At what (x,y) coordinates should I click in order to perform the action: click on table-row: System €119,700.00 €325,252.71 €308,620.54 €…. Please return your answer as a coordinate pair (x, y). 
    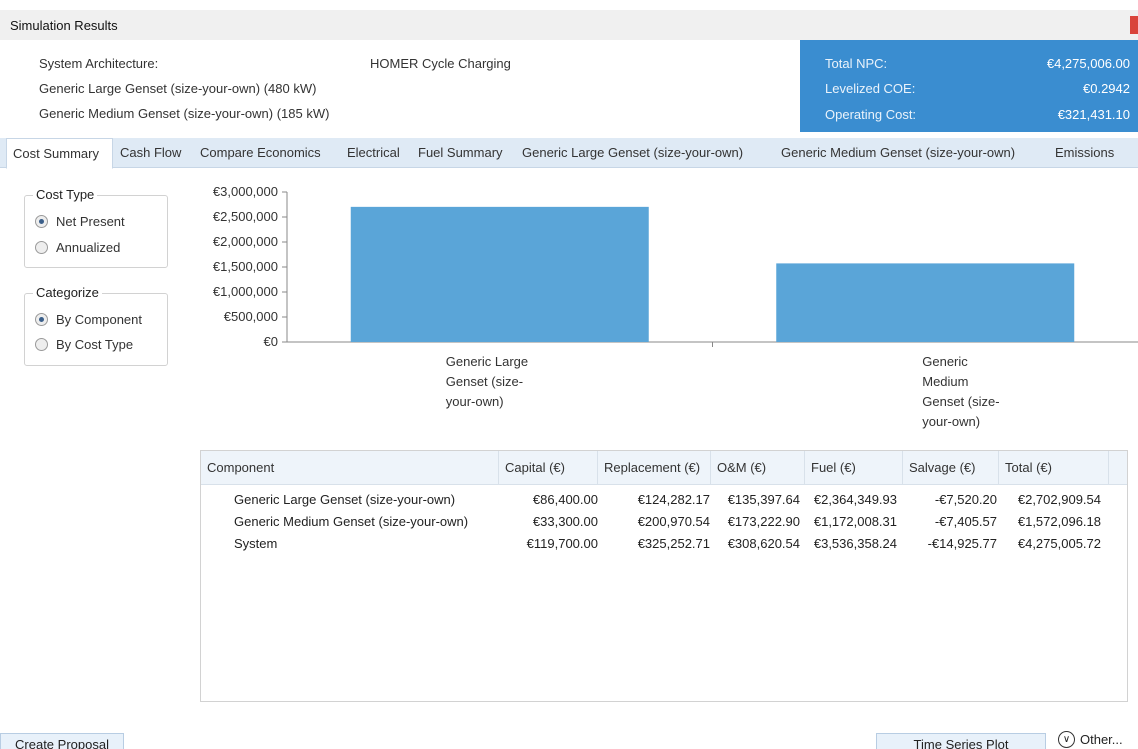
    Looking at the image, I should click on (664, 544).